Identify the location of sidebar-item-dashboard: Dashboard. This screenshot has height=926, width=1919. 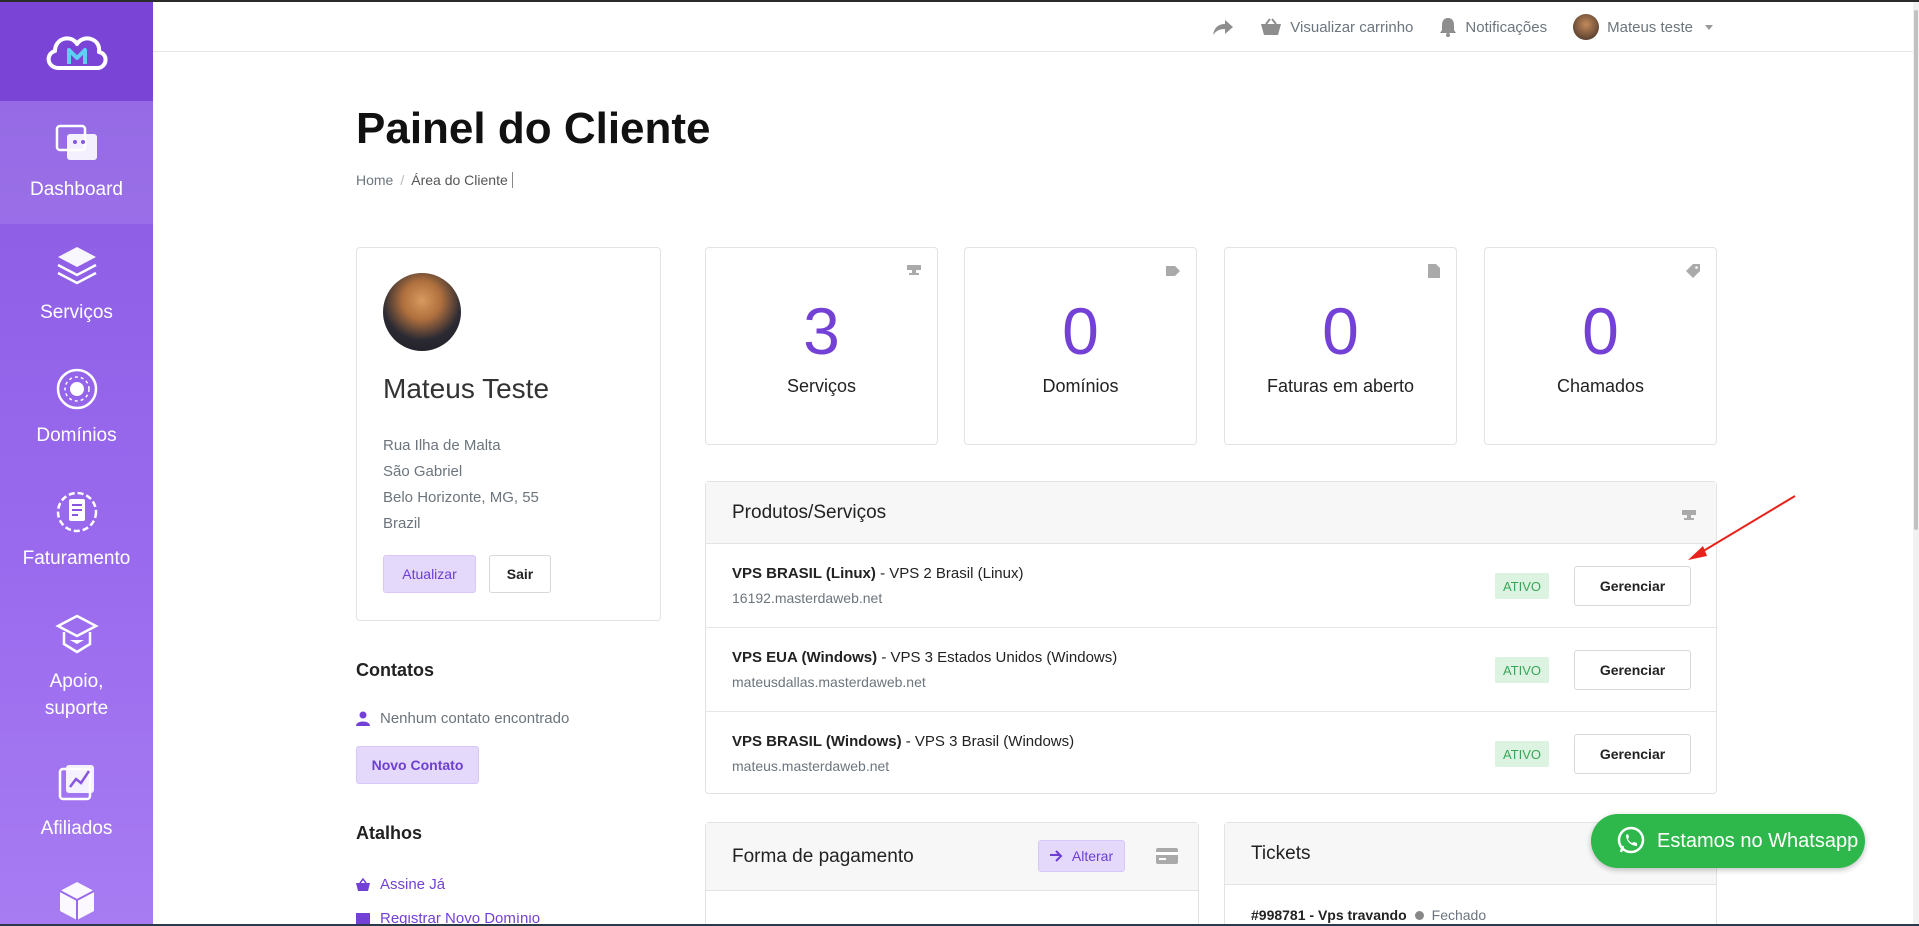
(76, 162).